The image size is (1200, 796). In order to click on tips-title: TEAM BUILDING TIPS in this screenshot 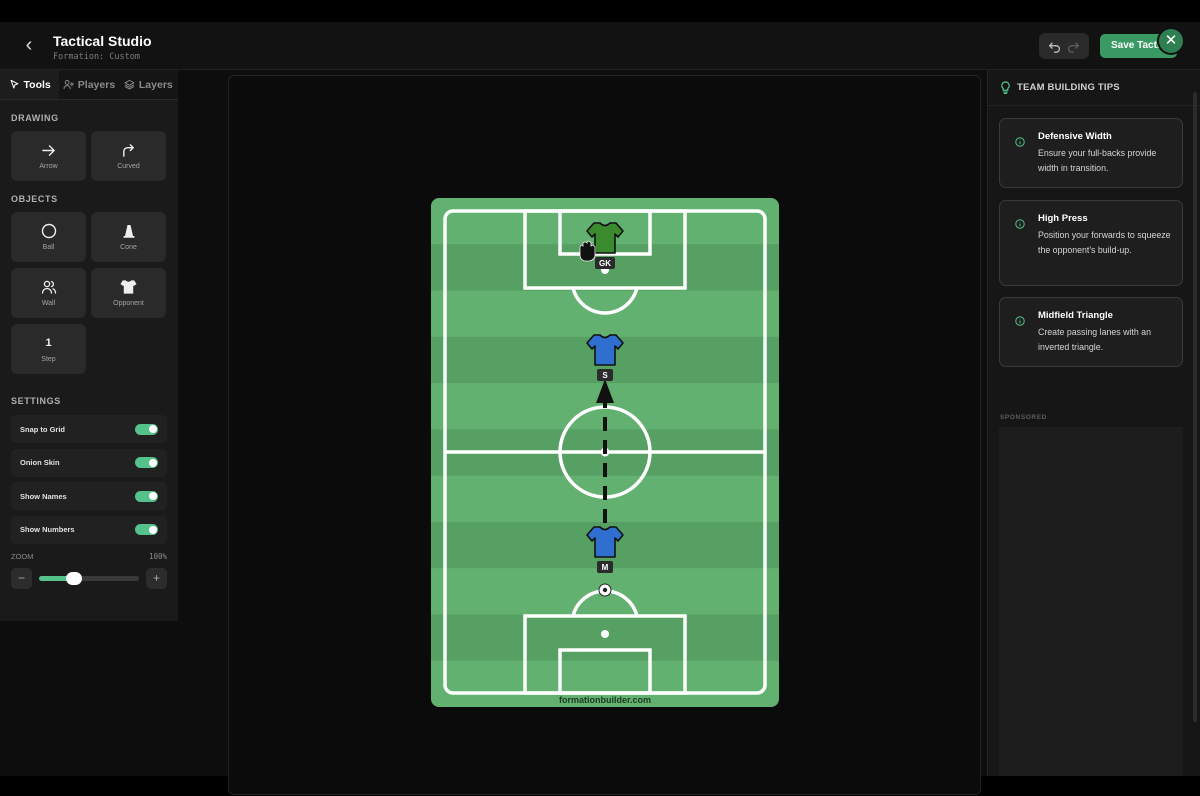, I will do `click(1068, 87)`.